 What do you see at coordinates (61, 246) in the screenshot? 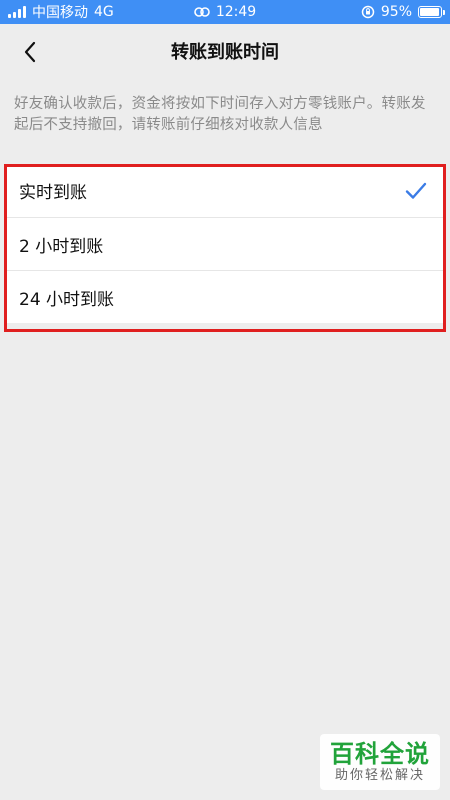
I see `option-label: 2 小时到账` at bounding box center [61, 246].